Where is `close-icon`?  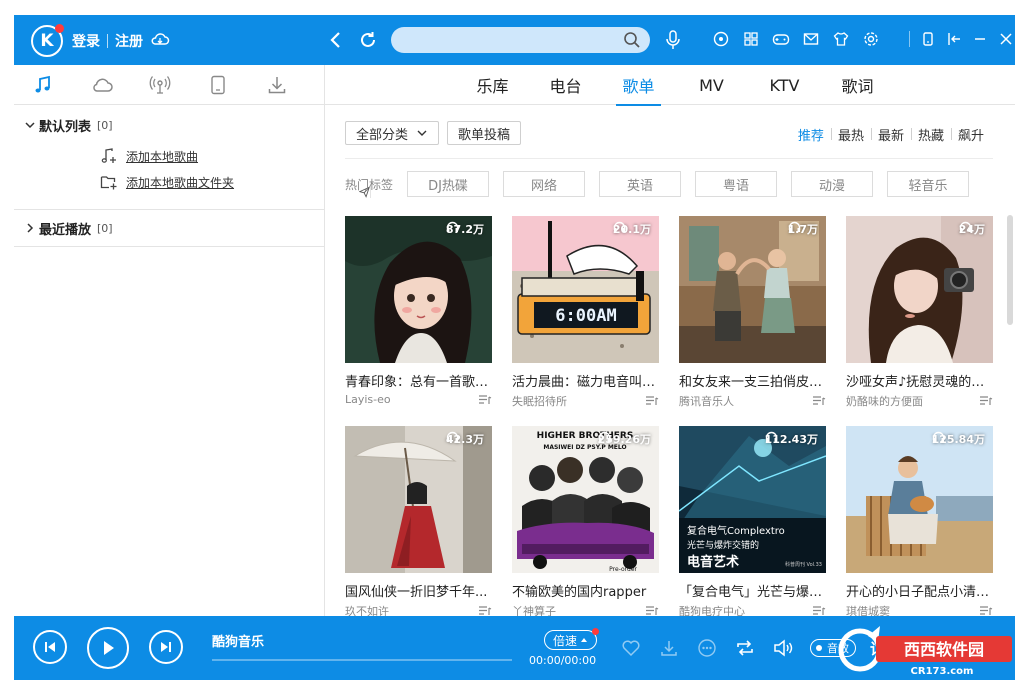
close-icon is located at coordinates (1006, 39).